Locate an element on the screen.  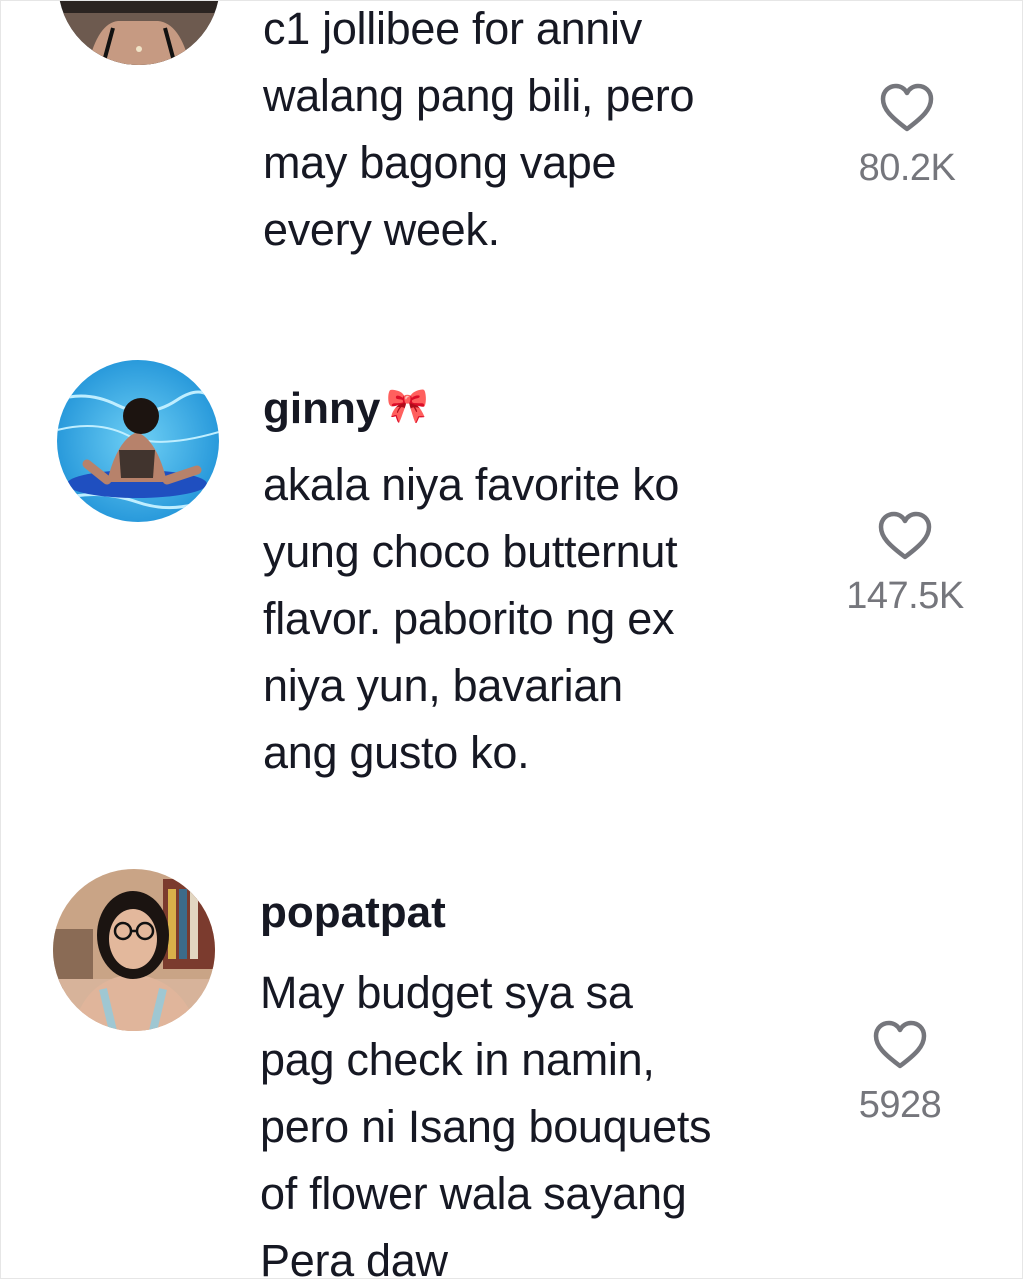
profile-photo-dark-icon is located at coordinates (139, 33).